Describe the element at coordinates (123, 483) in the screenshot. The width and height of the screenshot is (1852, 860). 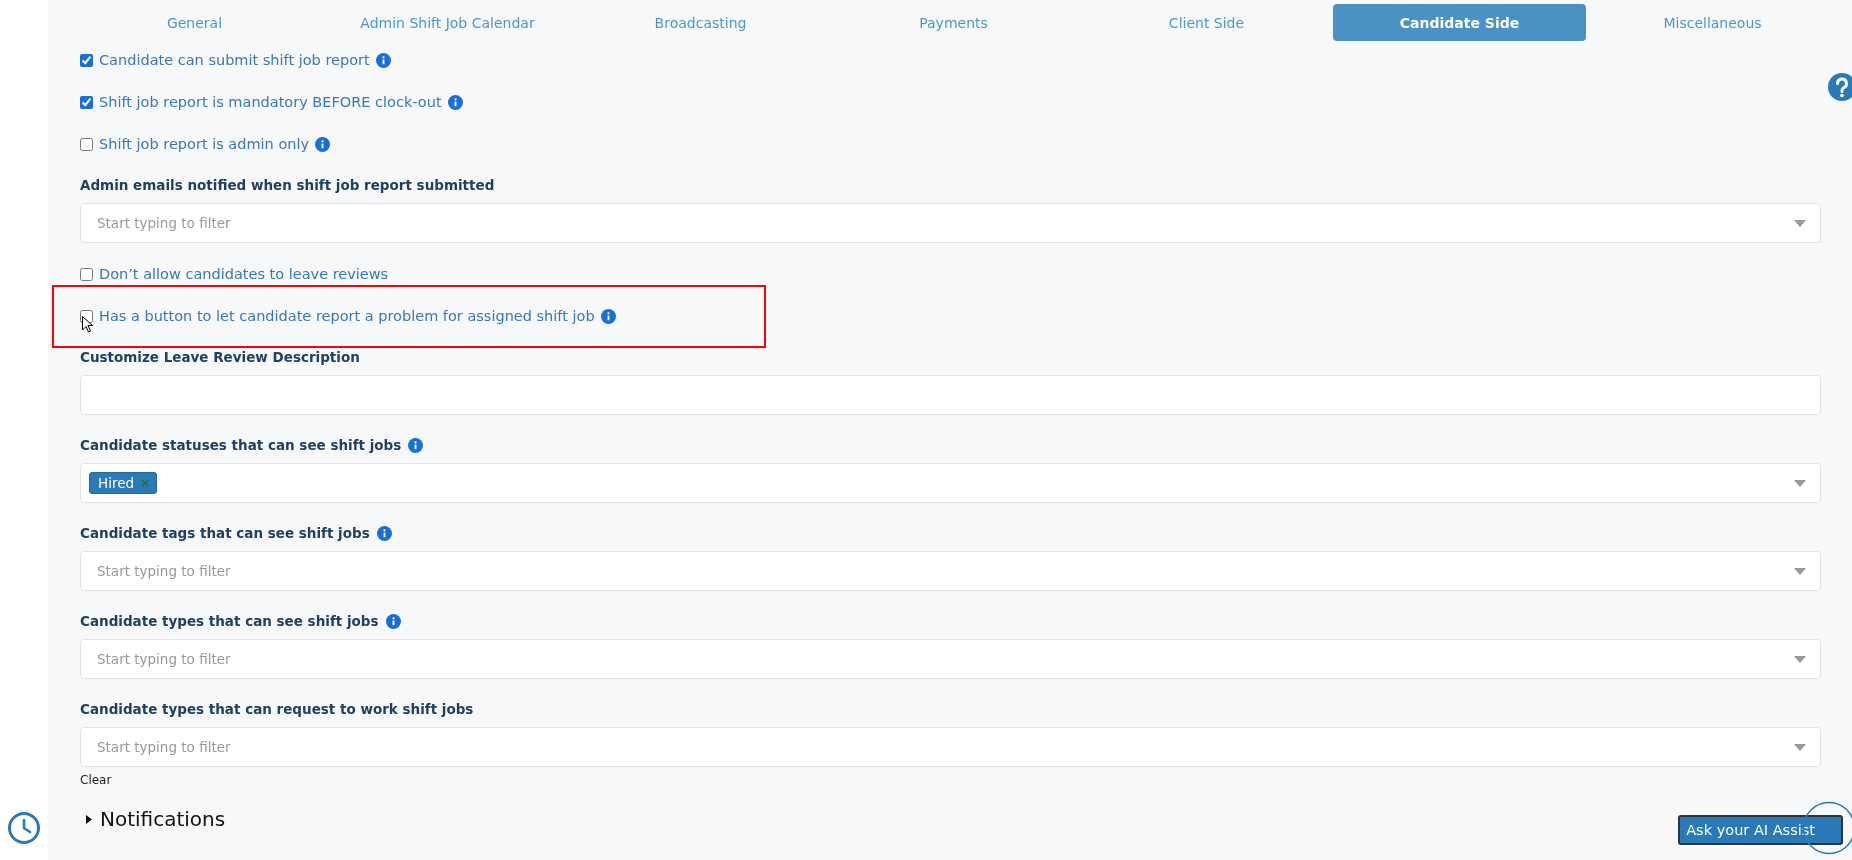
I see `status-tag: Hired ×` at that location.